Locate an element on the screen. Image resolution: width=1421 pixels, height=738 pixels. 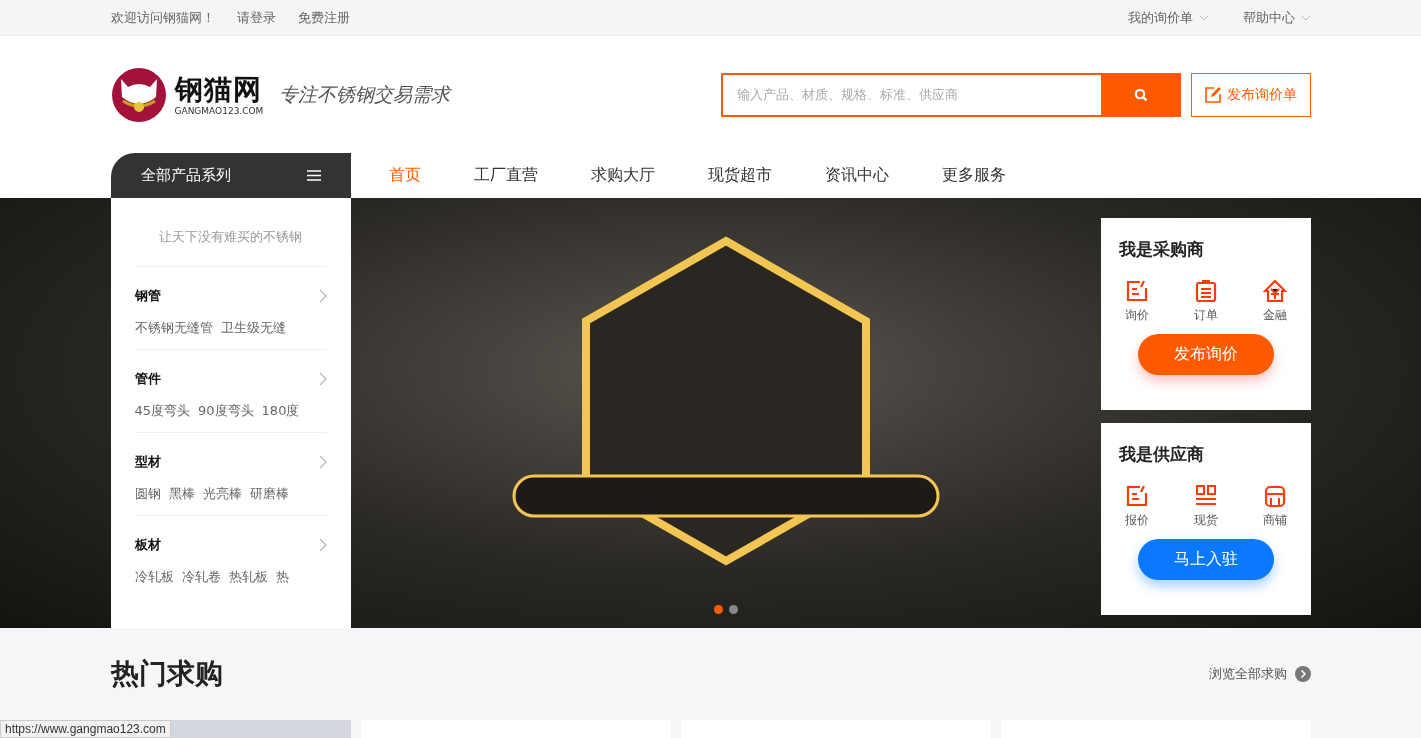
category-link: 180度 is located at coordinates (280, 411).